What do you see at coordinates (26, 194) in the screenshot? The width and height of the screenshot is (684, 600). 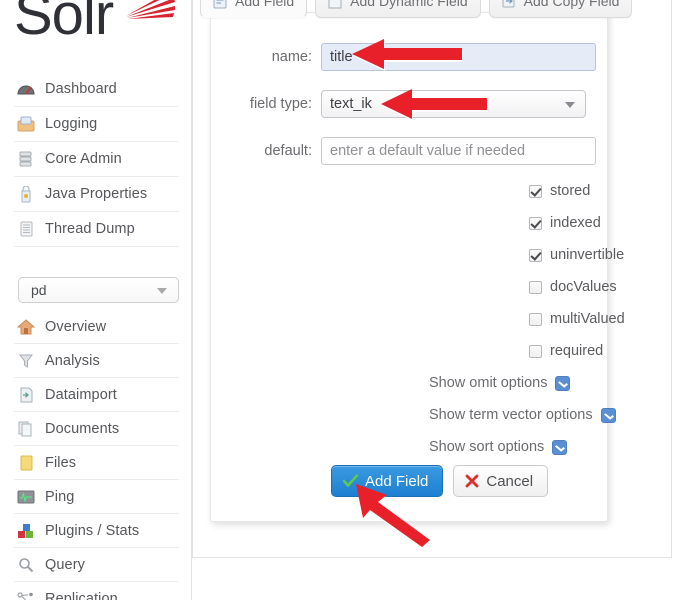 I see `java-properties-icon` at bounding box center [26, 194].